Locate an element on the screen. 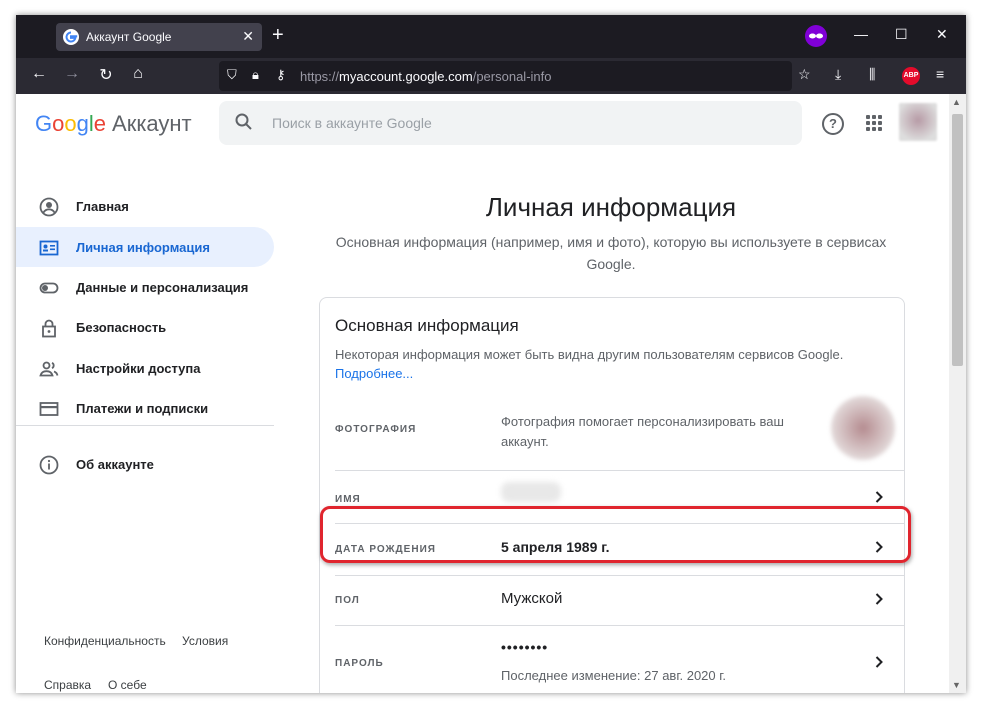  sidebar-divider is located at coordinates (145, 425).